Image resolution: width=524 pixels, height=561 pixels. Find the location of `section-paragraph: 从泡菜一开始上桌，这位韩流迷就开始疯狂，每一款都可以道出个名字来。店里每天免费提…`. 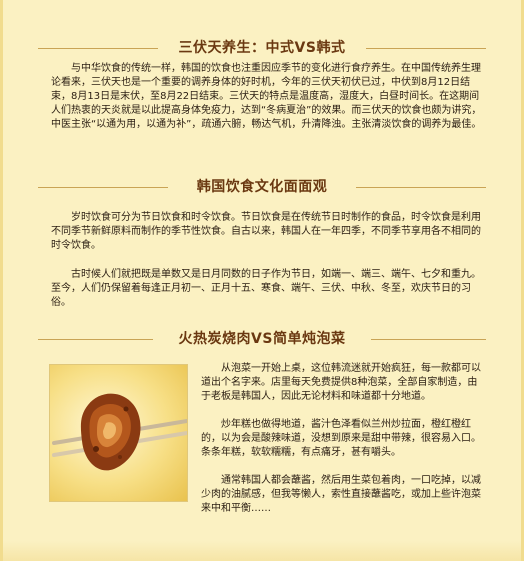

section-paragraph: 从泡菜一开始上桌，这位韩流迷就开始疯狂，每一款都可以道出个名字来。店里每天免费提… is located at coordinates (341, 382).